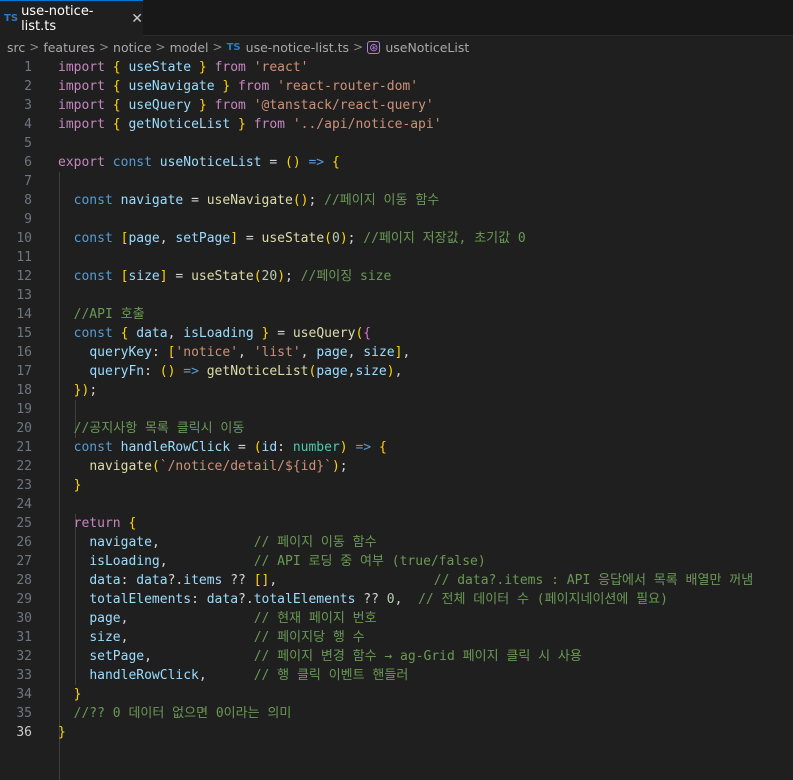  I want to click on code-token: (, so click(328, 238).